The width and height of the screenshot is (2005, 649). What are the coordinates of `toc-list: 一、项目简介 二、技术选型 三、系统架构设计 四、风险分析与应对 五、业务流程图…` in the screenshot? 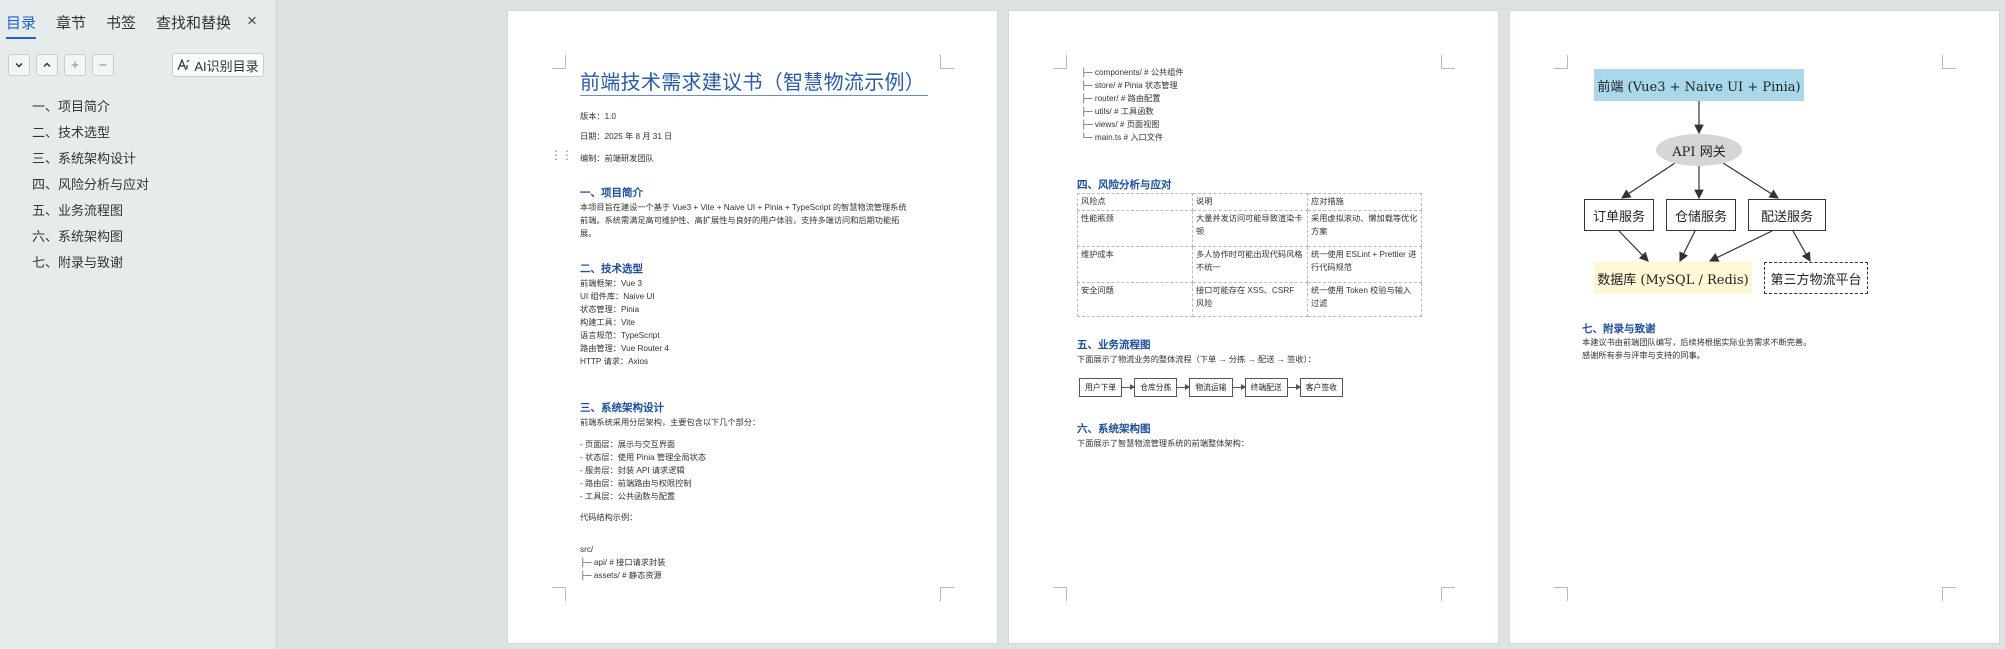 It's located at (90, 189).